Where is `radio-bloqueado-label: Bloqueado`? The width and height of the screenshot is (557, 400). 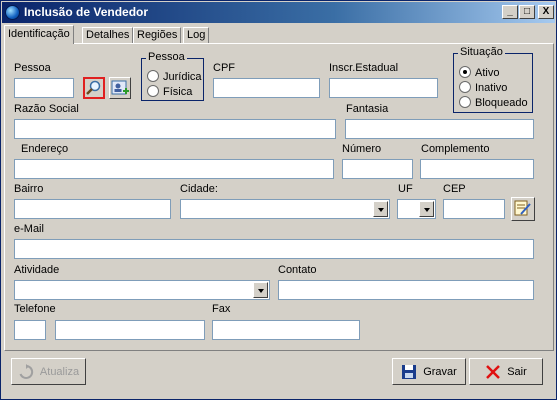 radio-bloqueado-label: Bloqueado is located at coordinates (501, 103).